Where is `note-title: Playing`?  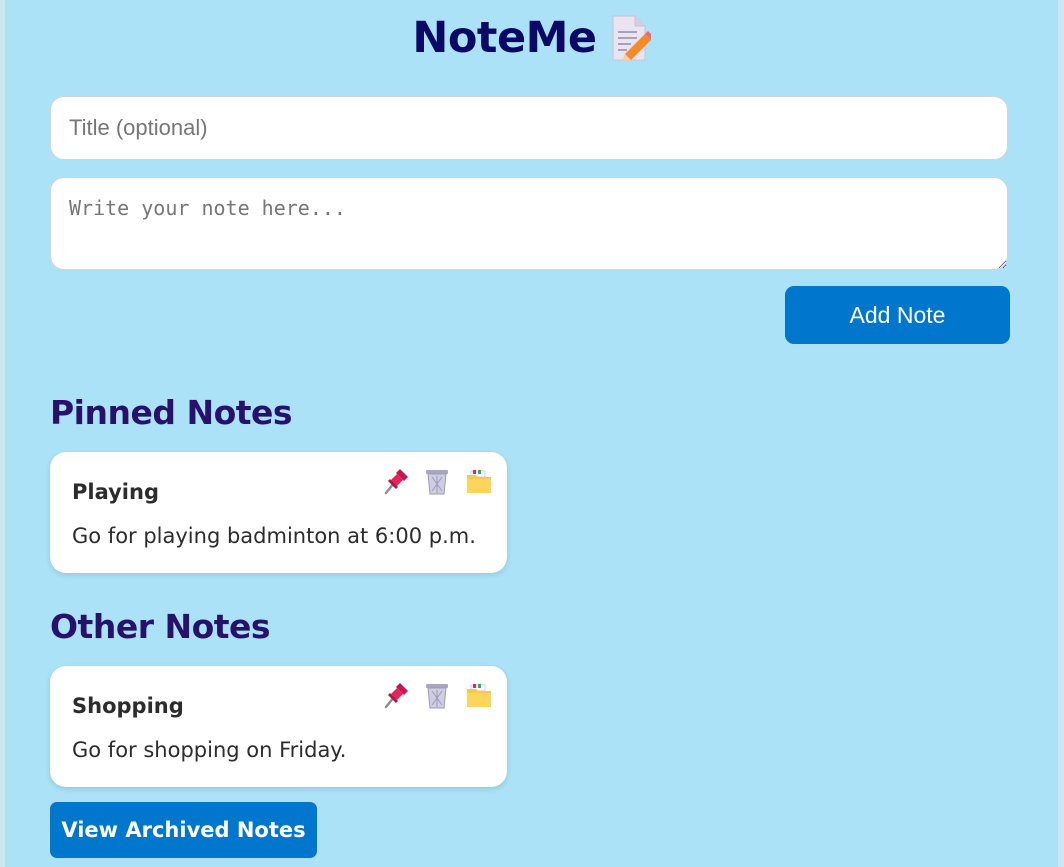
note-title: Playing is located at coordinates (115, 492).